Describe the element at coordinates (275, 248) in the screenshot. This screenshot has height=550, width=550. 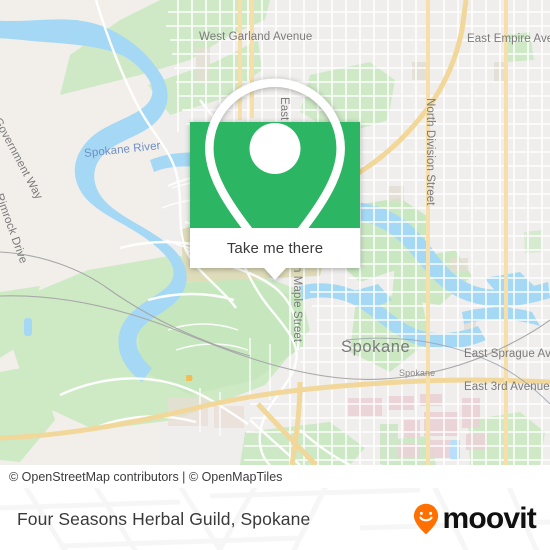
I see `popup-cta-label: Take me there` at that location.